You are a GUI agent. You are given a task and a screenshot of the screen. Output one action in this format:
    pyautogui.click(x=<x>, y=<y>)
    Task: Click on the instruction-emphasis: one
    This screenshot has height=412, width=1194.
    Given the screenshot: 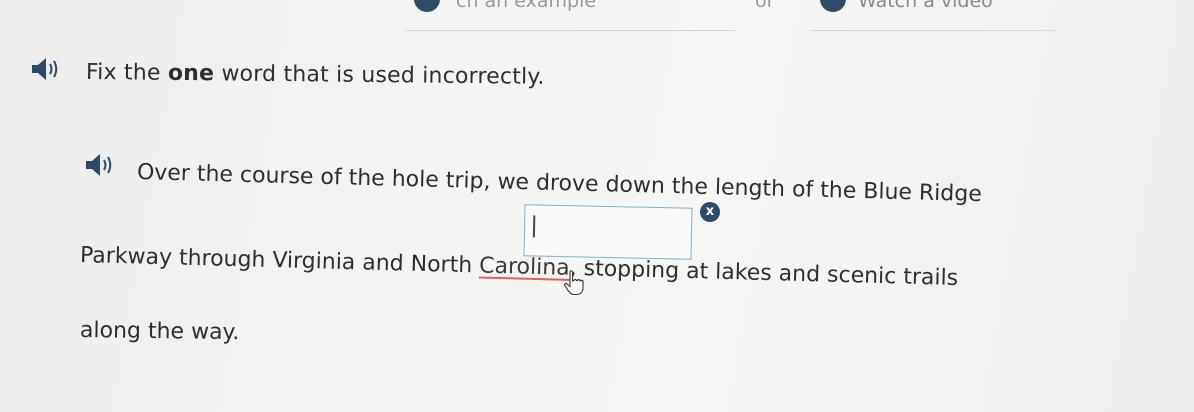 What is the action you would take?
    pyautogui.click(x=191, y=73)
    